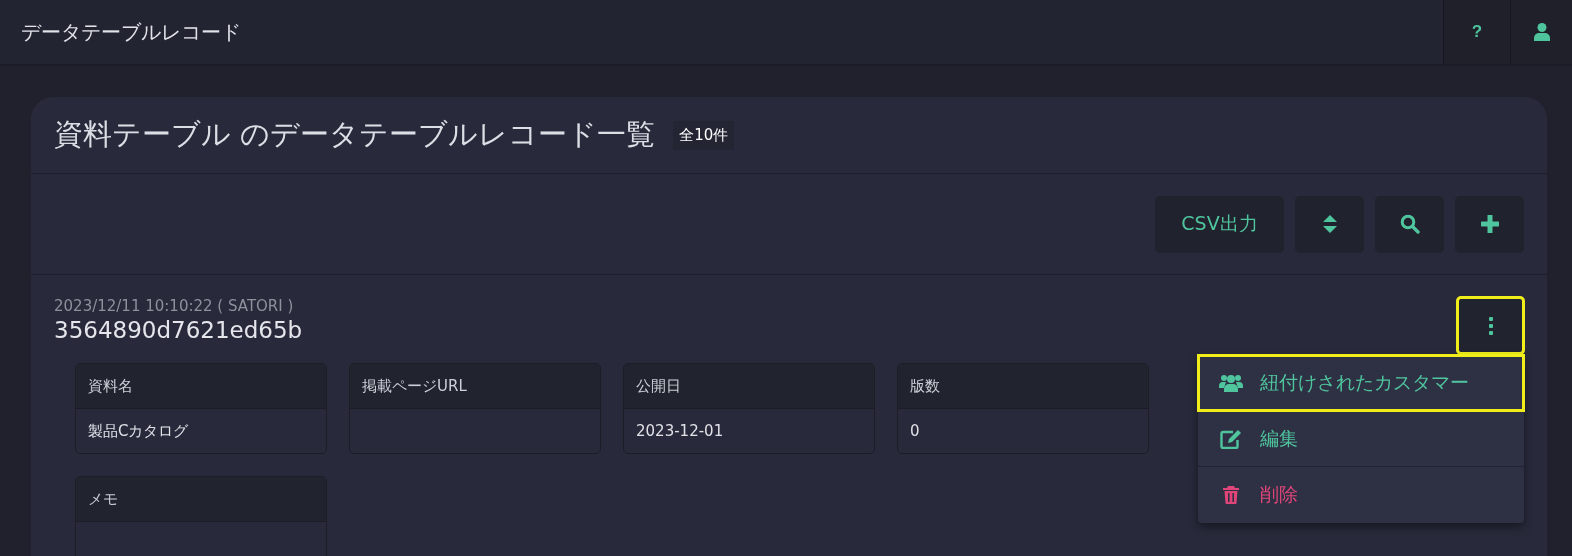  I want to click on card-title: 資料テーブル のデータテーブルレコード一覧, so click(355, 134).